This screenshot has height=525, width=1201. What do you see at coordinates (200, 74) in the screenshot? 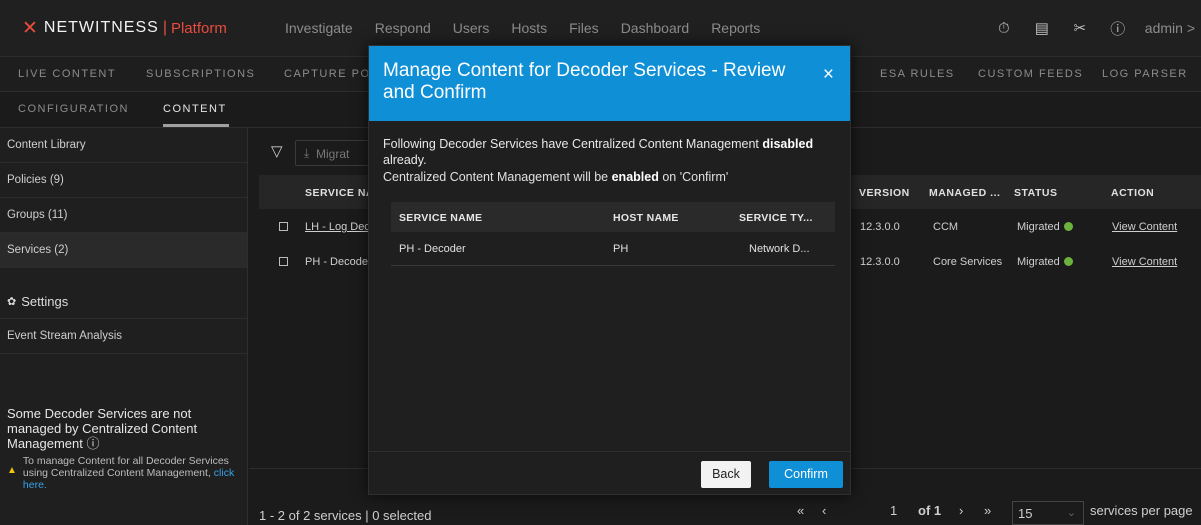
I see `subnav-subscriptions: SUBSCRIPTIONS` at bounding box center [200, 74].